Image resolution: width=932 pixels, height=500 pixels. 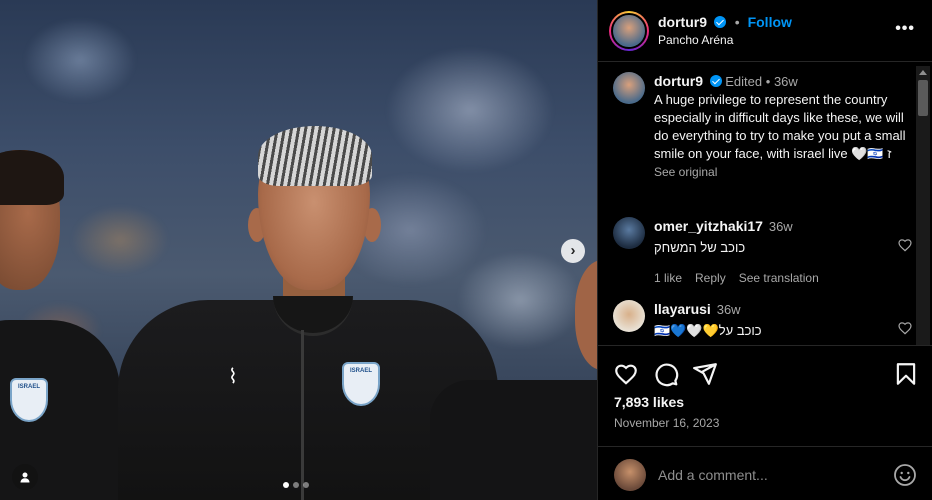 What do you see at coordinates (763, 320) in the screenshot?
I see `list-item: llayarusi 36w כוכב על💛🤍💙🇮🇱` at bounding box center [763, 320].